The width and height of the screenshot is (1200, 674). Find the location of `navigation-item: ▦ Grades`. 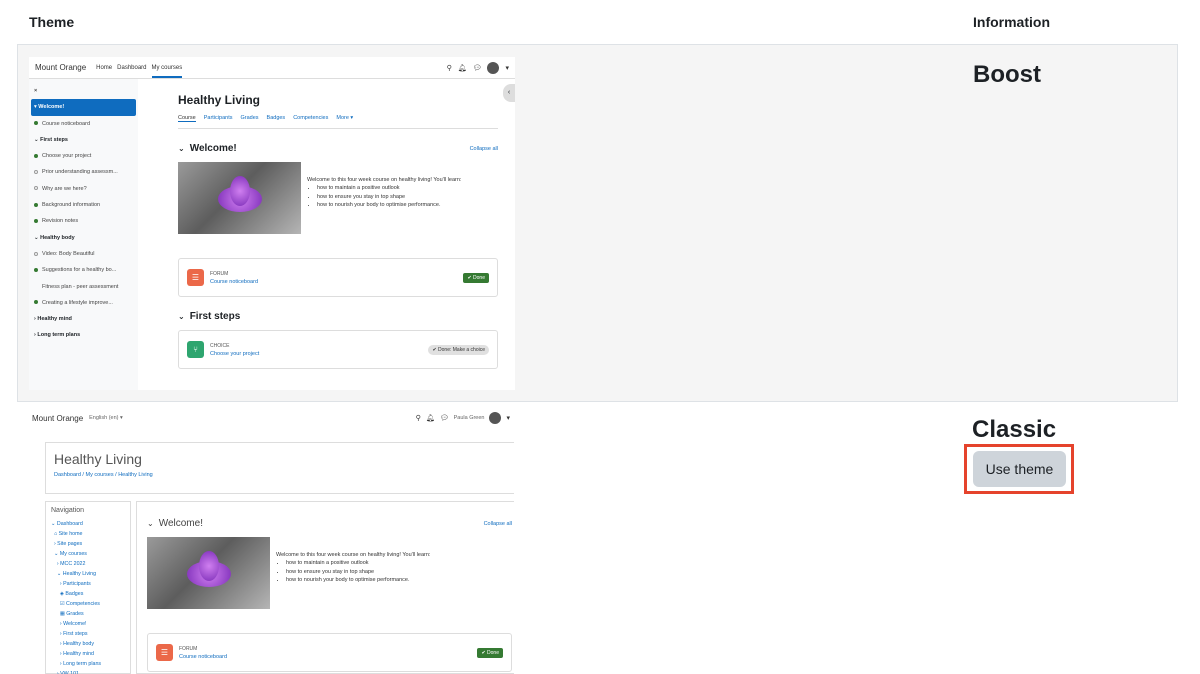

navigation-item: ▦ Grades is located at coordinates (88, 614).